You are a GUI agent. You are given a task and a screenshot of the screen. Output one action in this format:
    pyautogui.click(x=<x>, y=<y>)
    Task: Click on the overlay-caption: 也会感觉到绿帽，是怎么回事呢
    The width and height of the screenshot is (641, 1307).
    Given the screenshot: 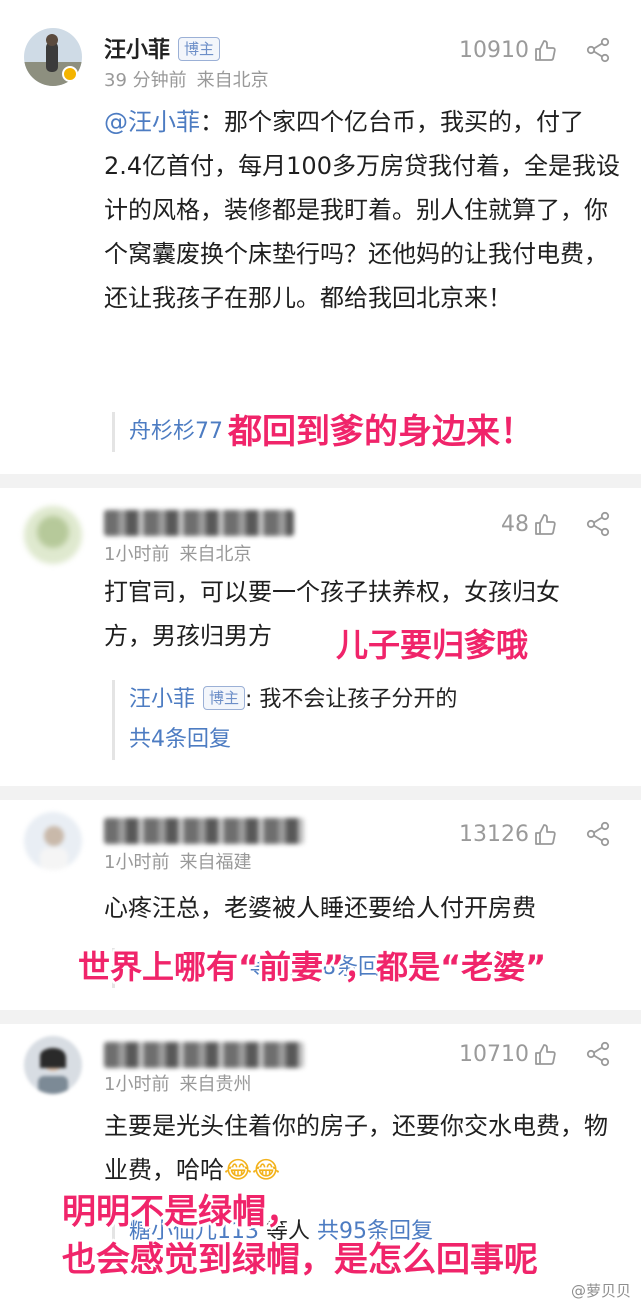 What is the action you would take?
    pyautogui.click(x=300, y=1260)
    